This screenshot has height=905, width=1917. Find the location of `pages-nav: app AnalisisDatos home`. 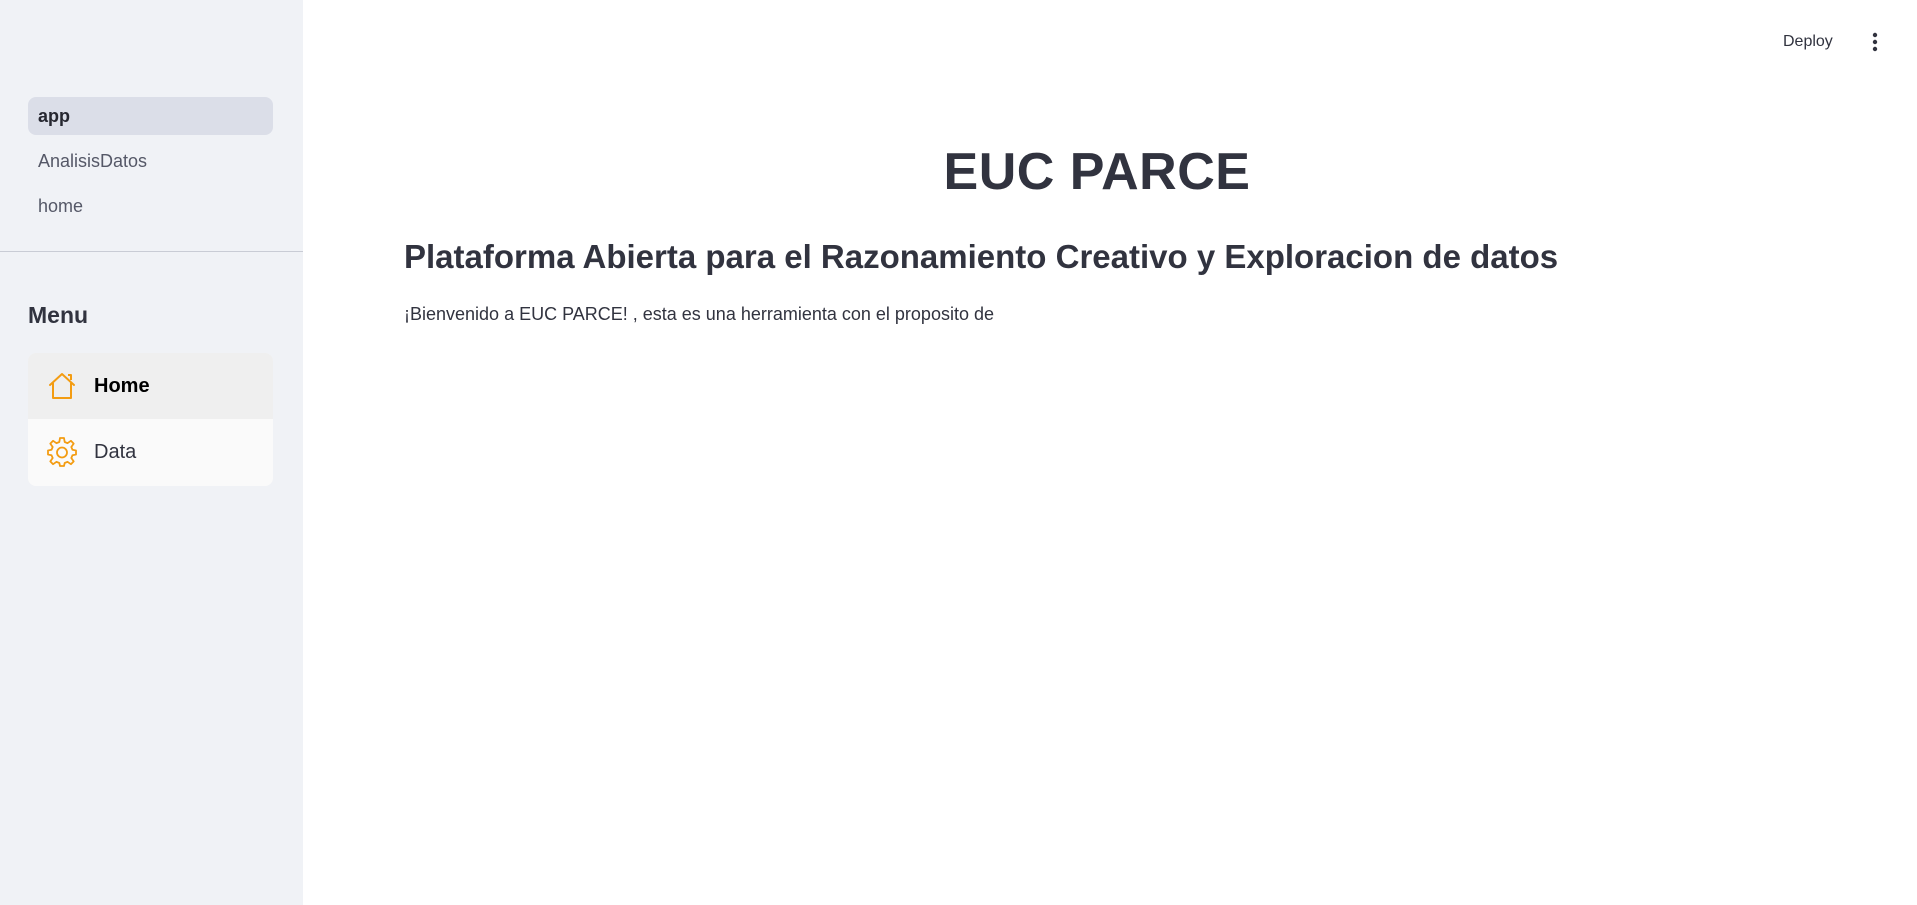

pages-nav: app AnalisisDatos home is located at coordinates (150, 164).